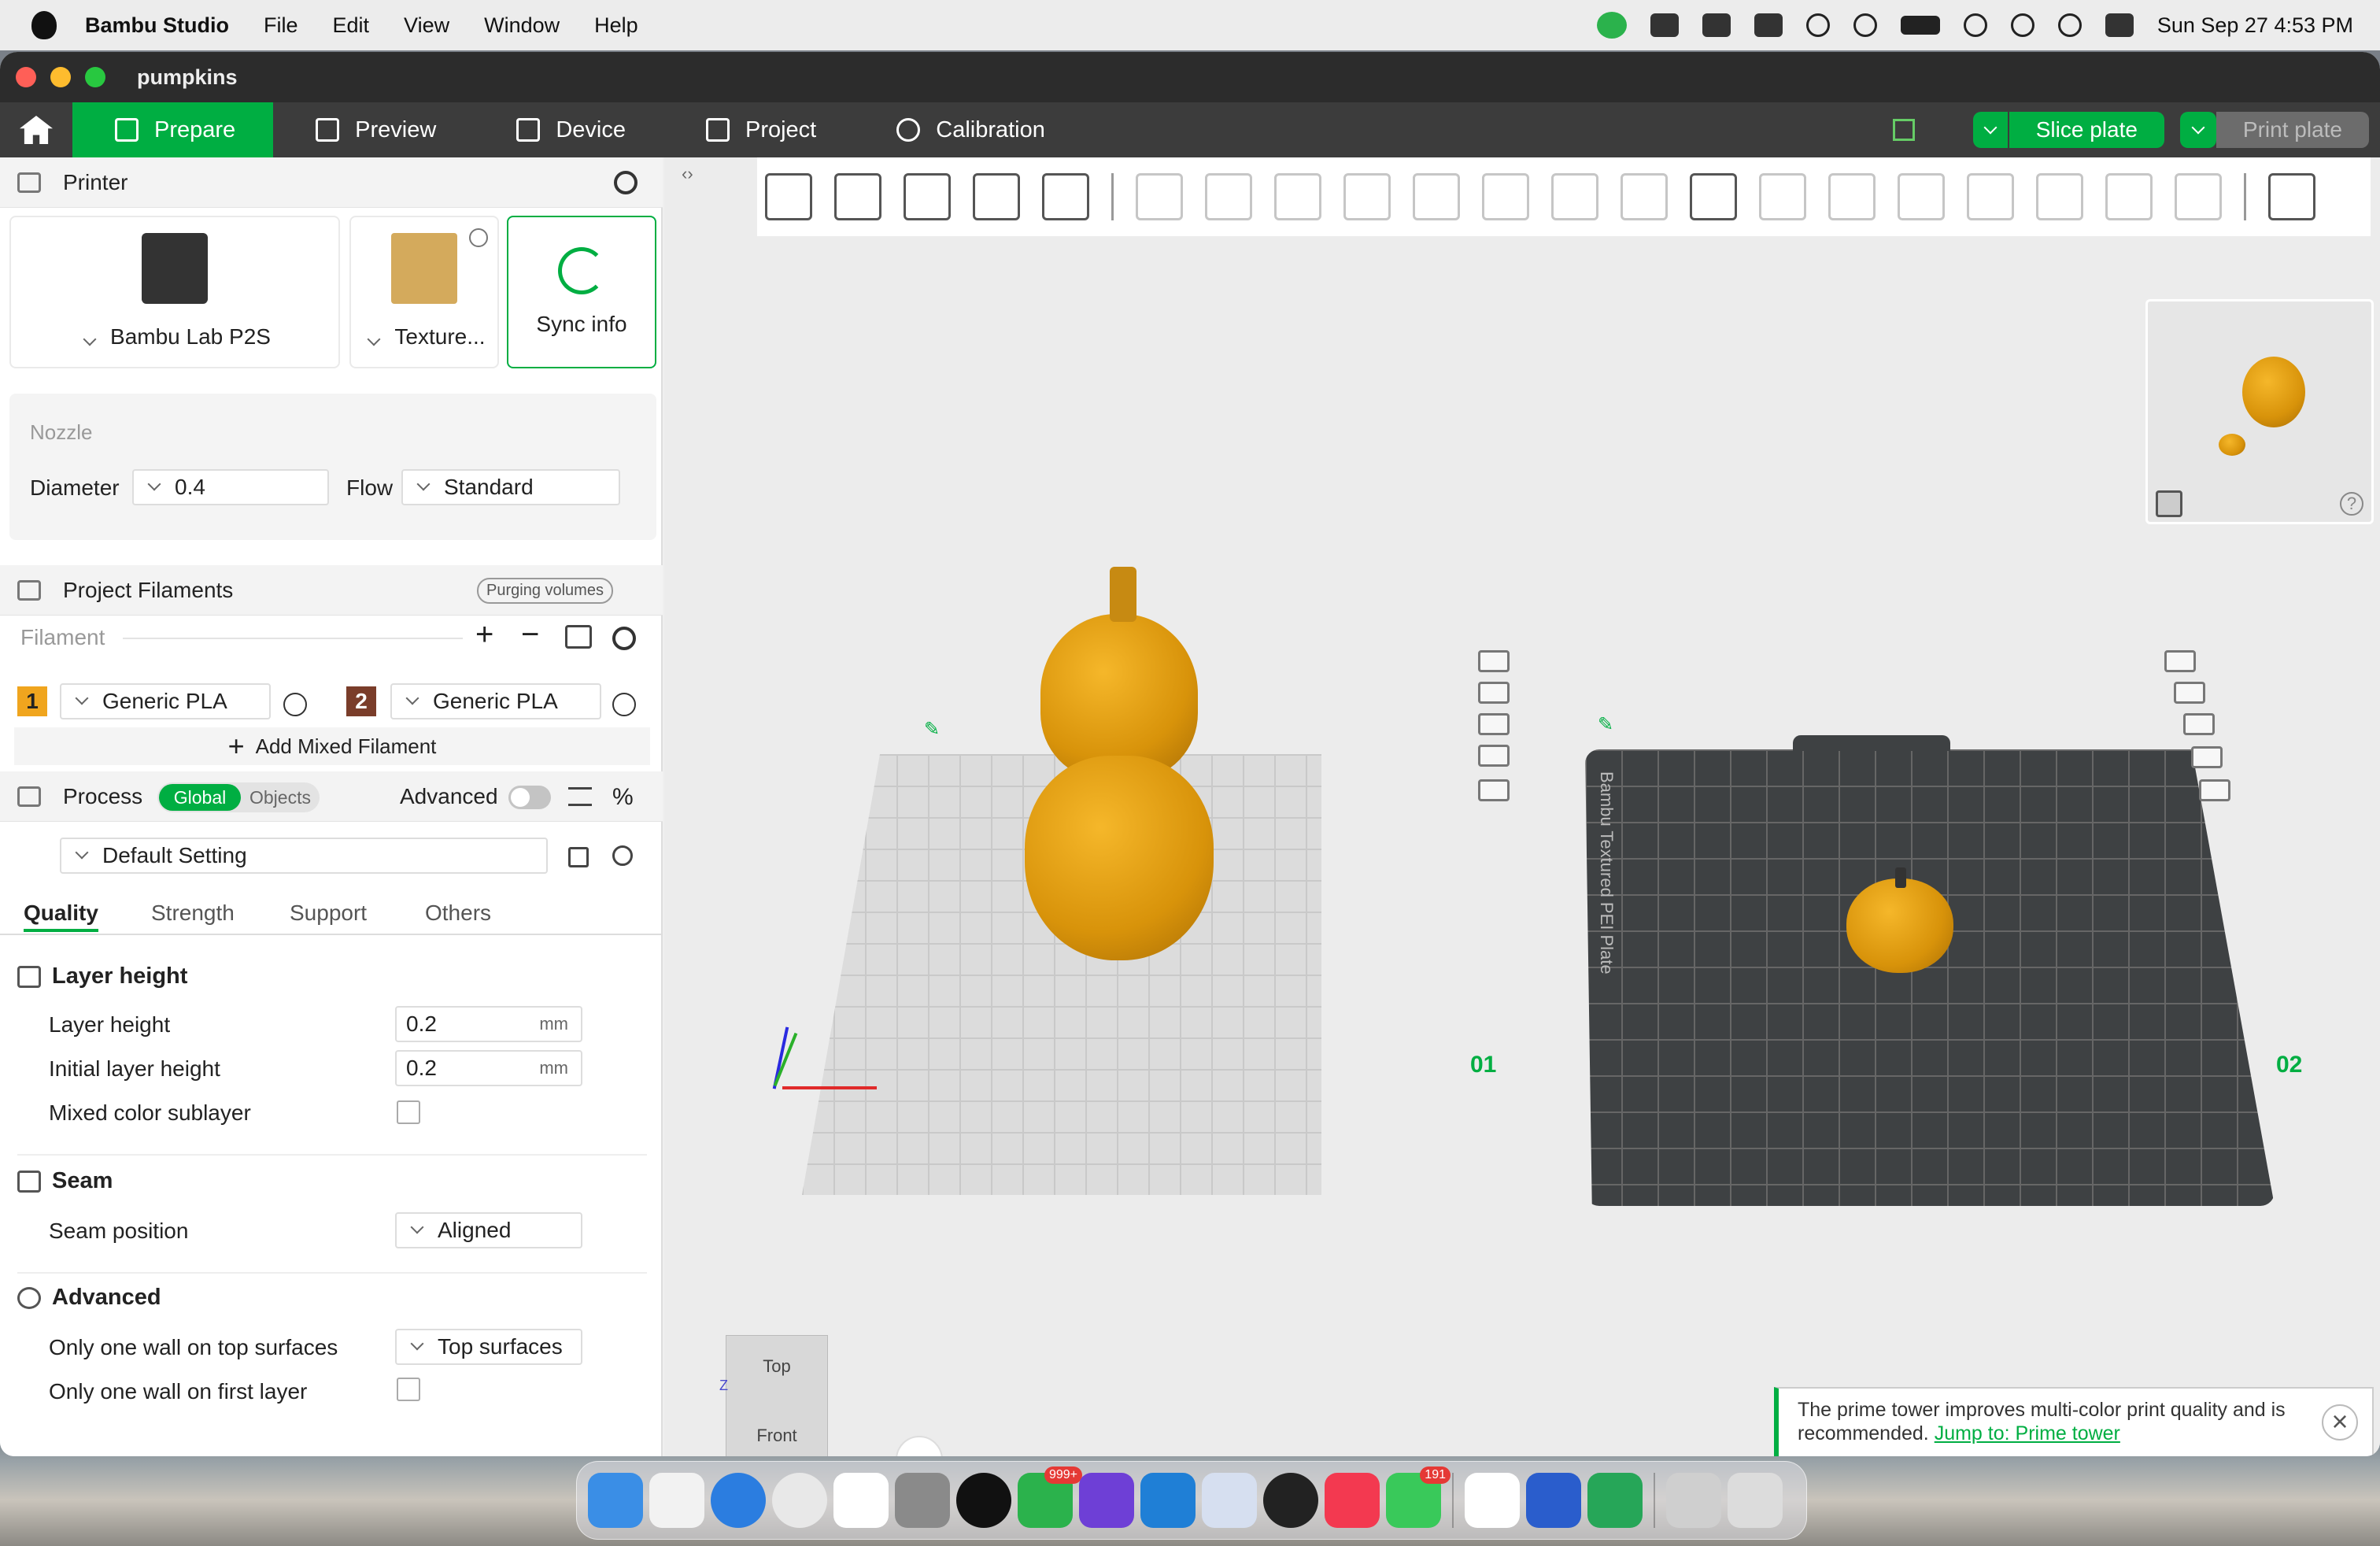 The image size is (2380, 1546). Describe the element at coordinates (581, 292) in the screenshot. I see `sync-info-button: Sync info` at that location.